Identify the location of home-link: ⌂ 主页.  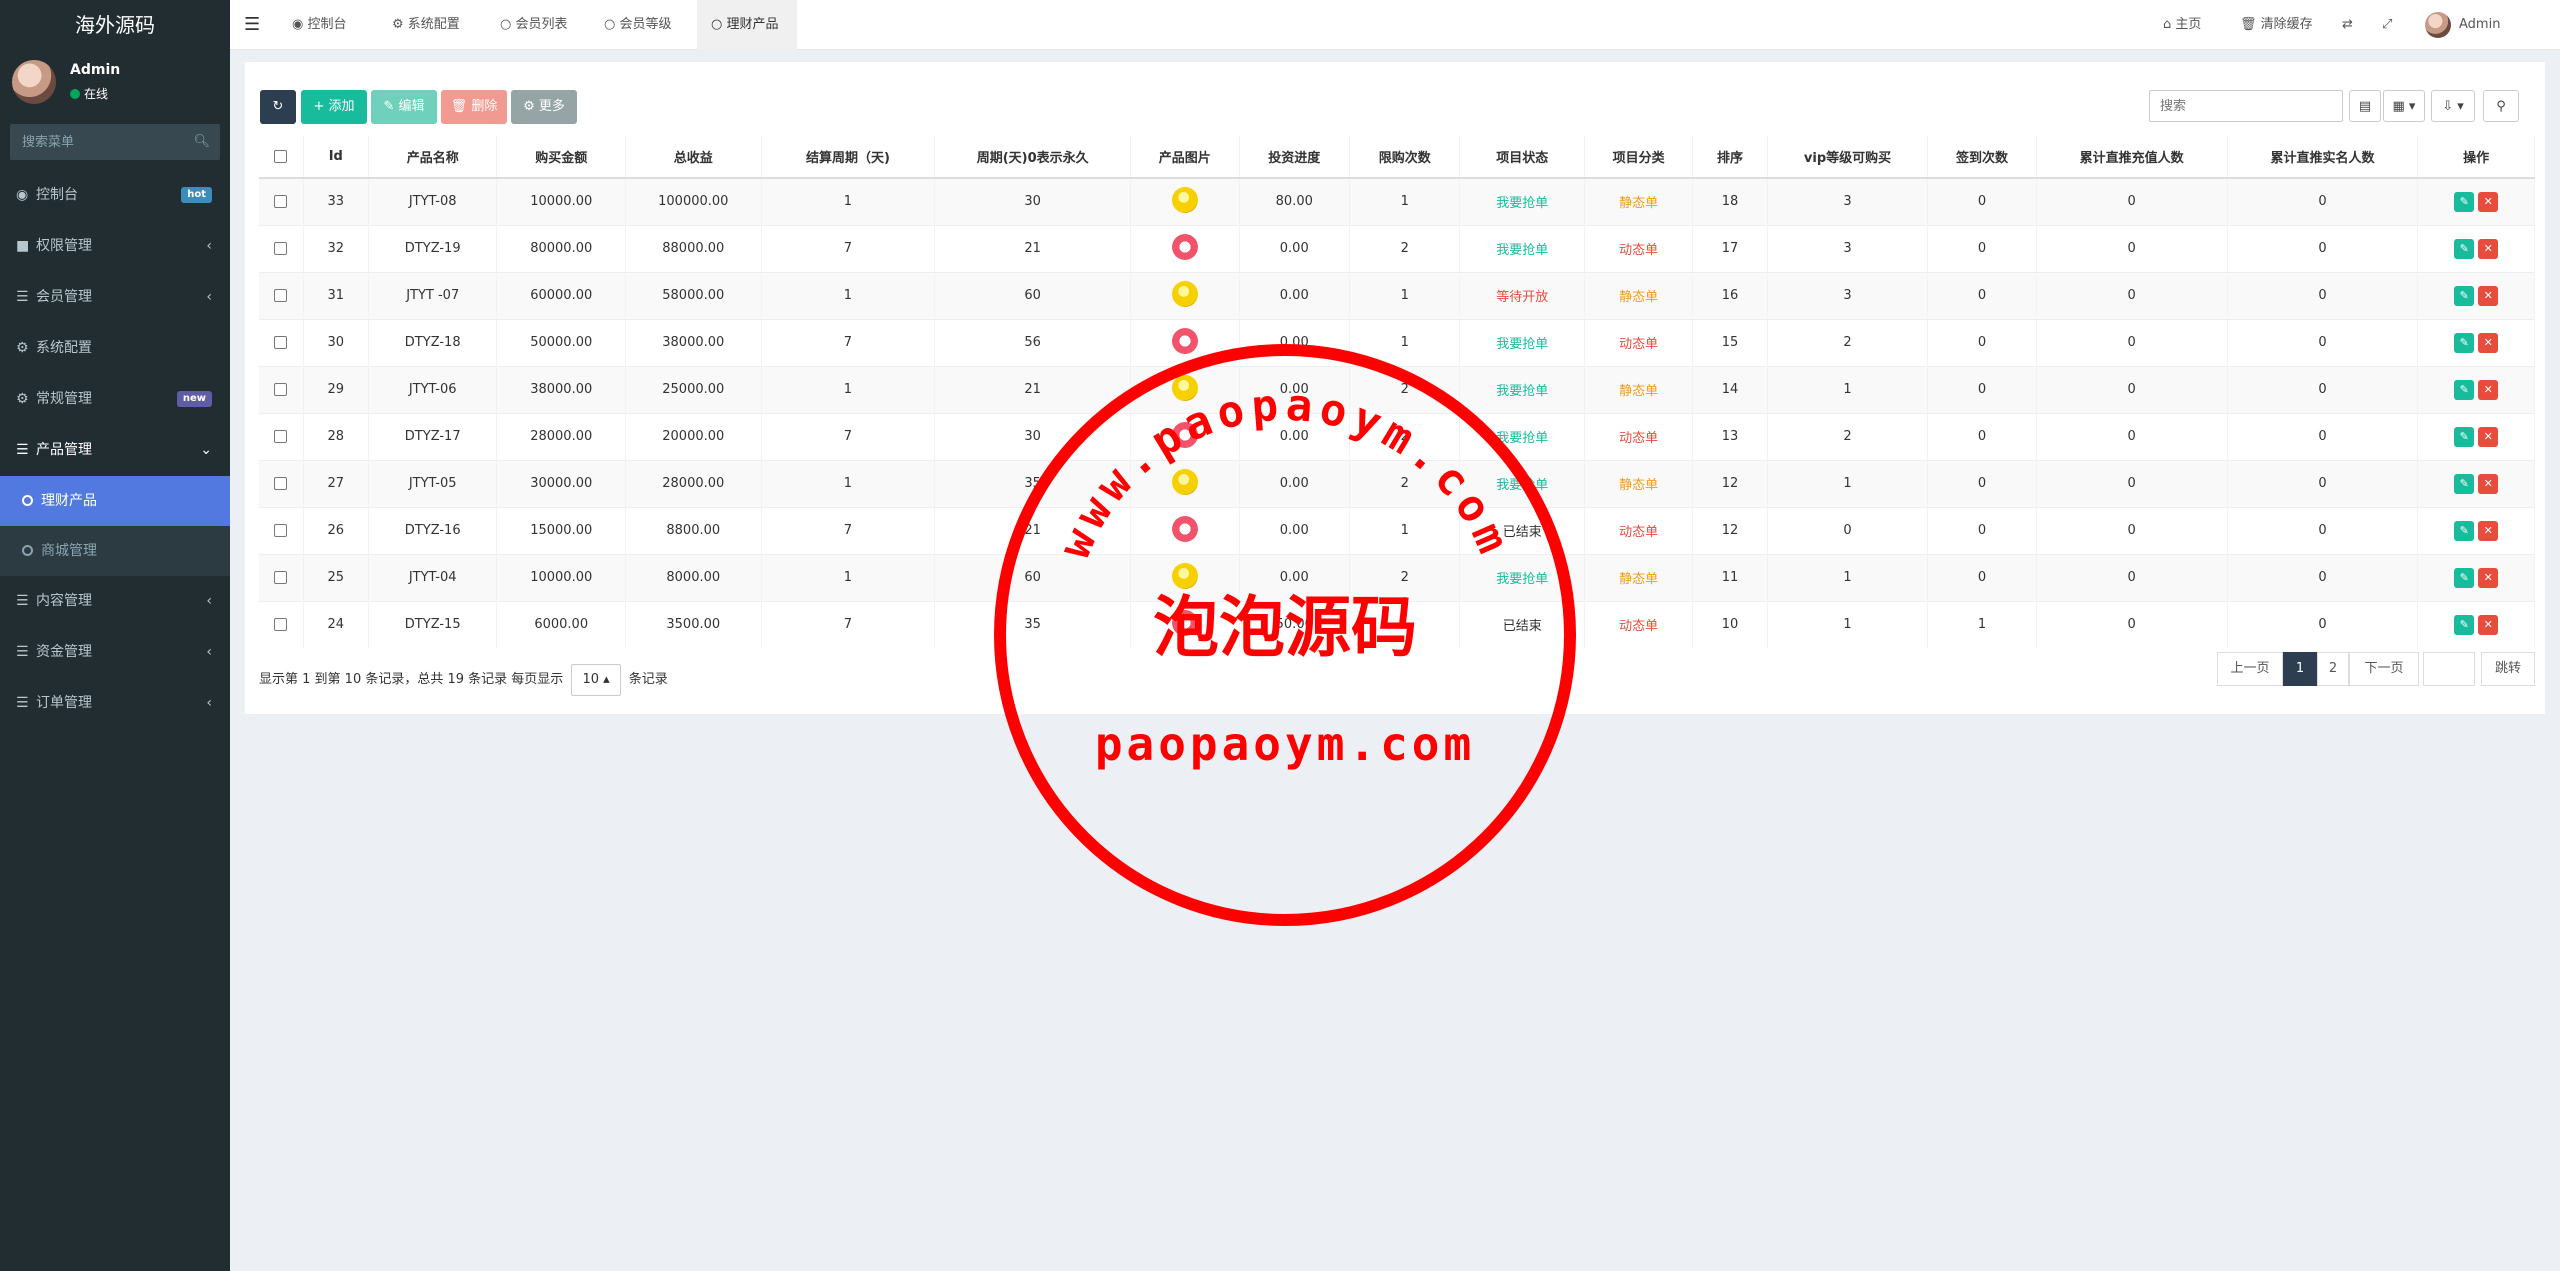
(2182, 25).